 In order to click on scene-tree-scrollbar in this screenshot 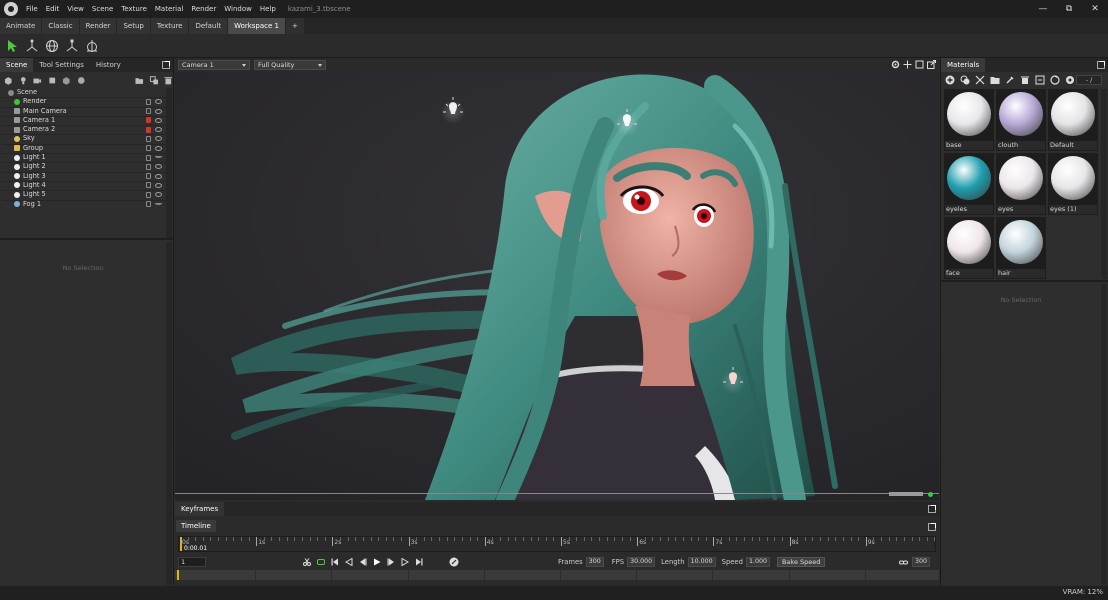, I will do `click(169, 163)`.